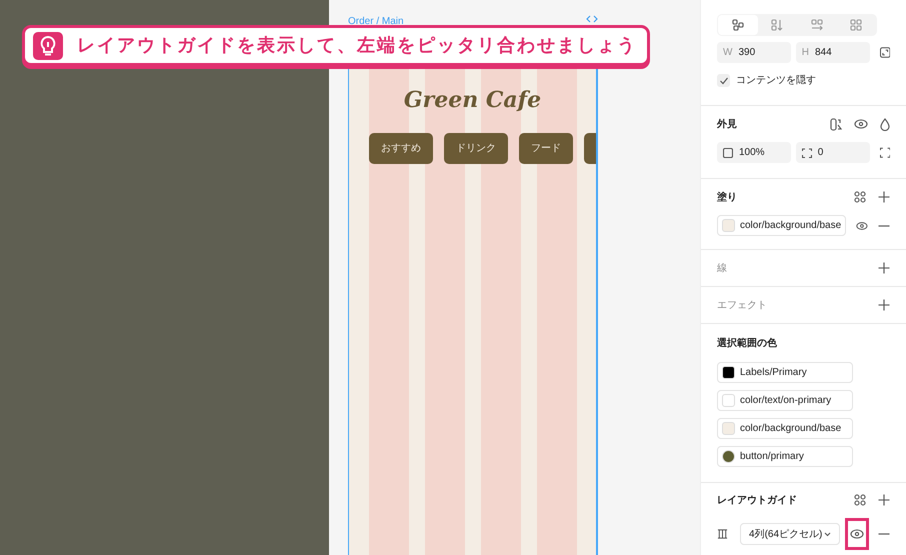  I want to click on tip-text: レイアウトガイドを表示して、左端をピッタリ合わせましょう, so click(357, 45).